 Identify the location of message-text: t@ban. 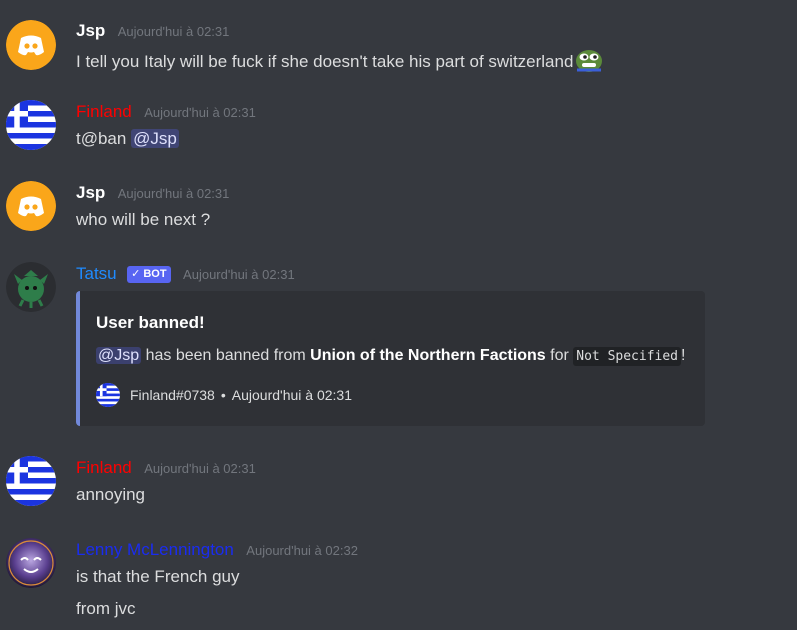
(101, 138).